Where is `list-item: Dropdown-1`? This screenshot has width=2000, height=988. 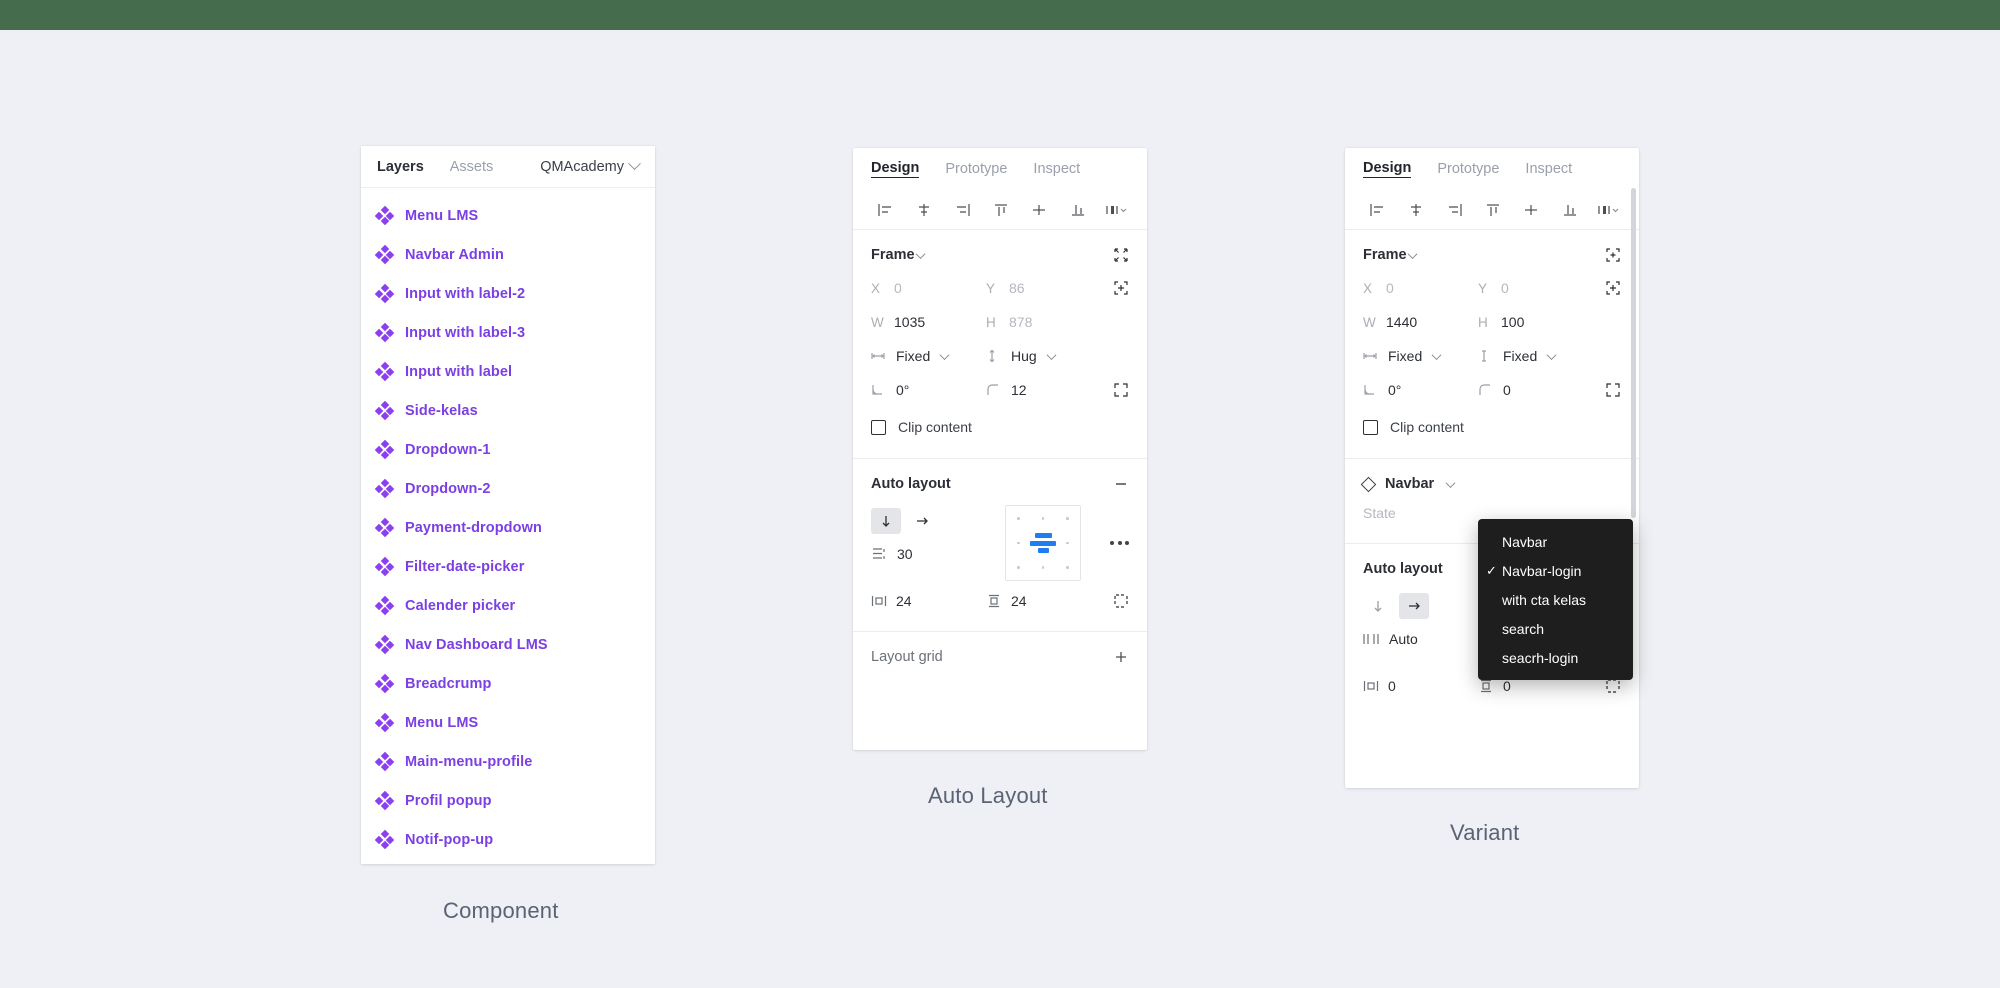 list-item: Dropdown-1 is located at coordinates (508, 449).